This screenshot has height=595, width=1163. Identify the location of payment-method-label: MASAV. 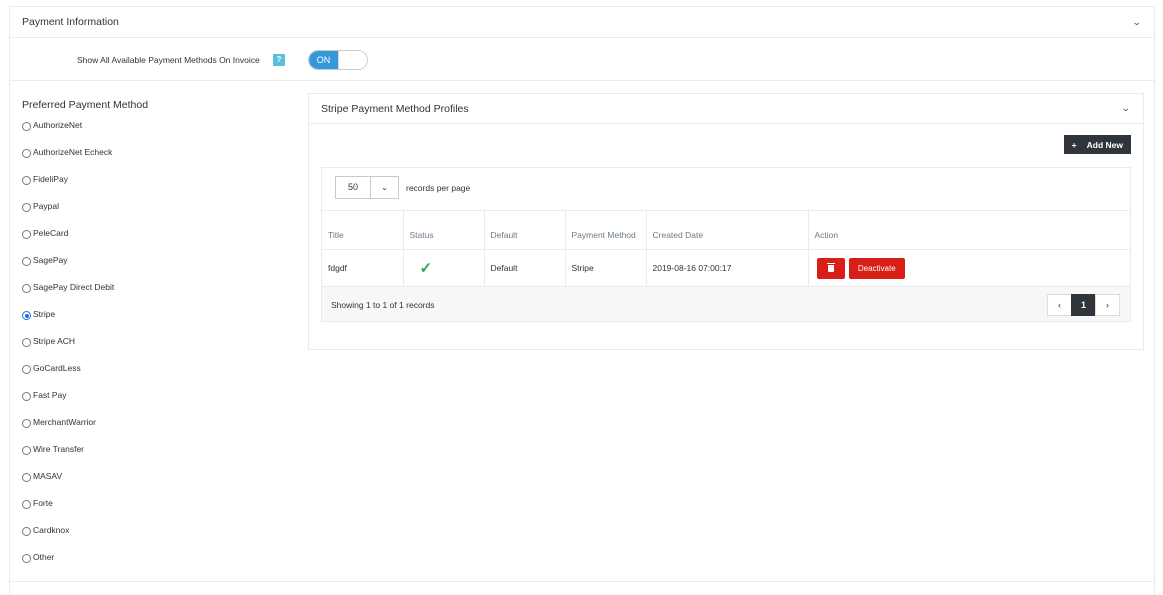
(48, 476).